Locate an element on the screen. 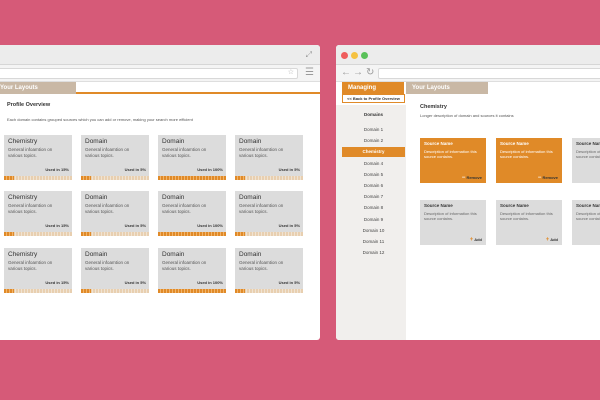 This screenshot has width=600, height=400. sidebar-item-domain: Domain 12 is located at coordinates (373, 253).